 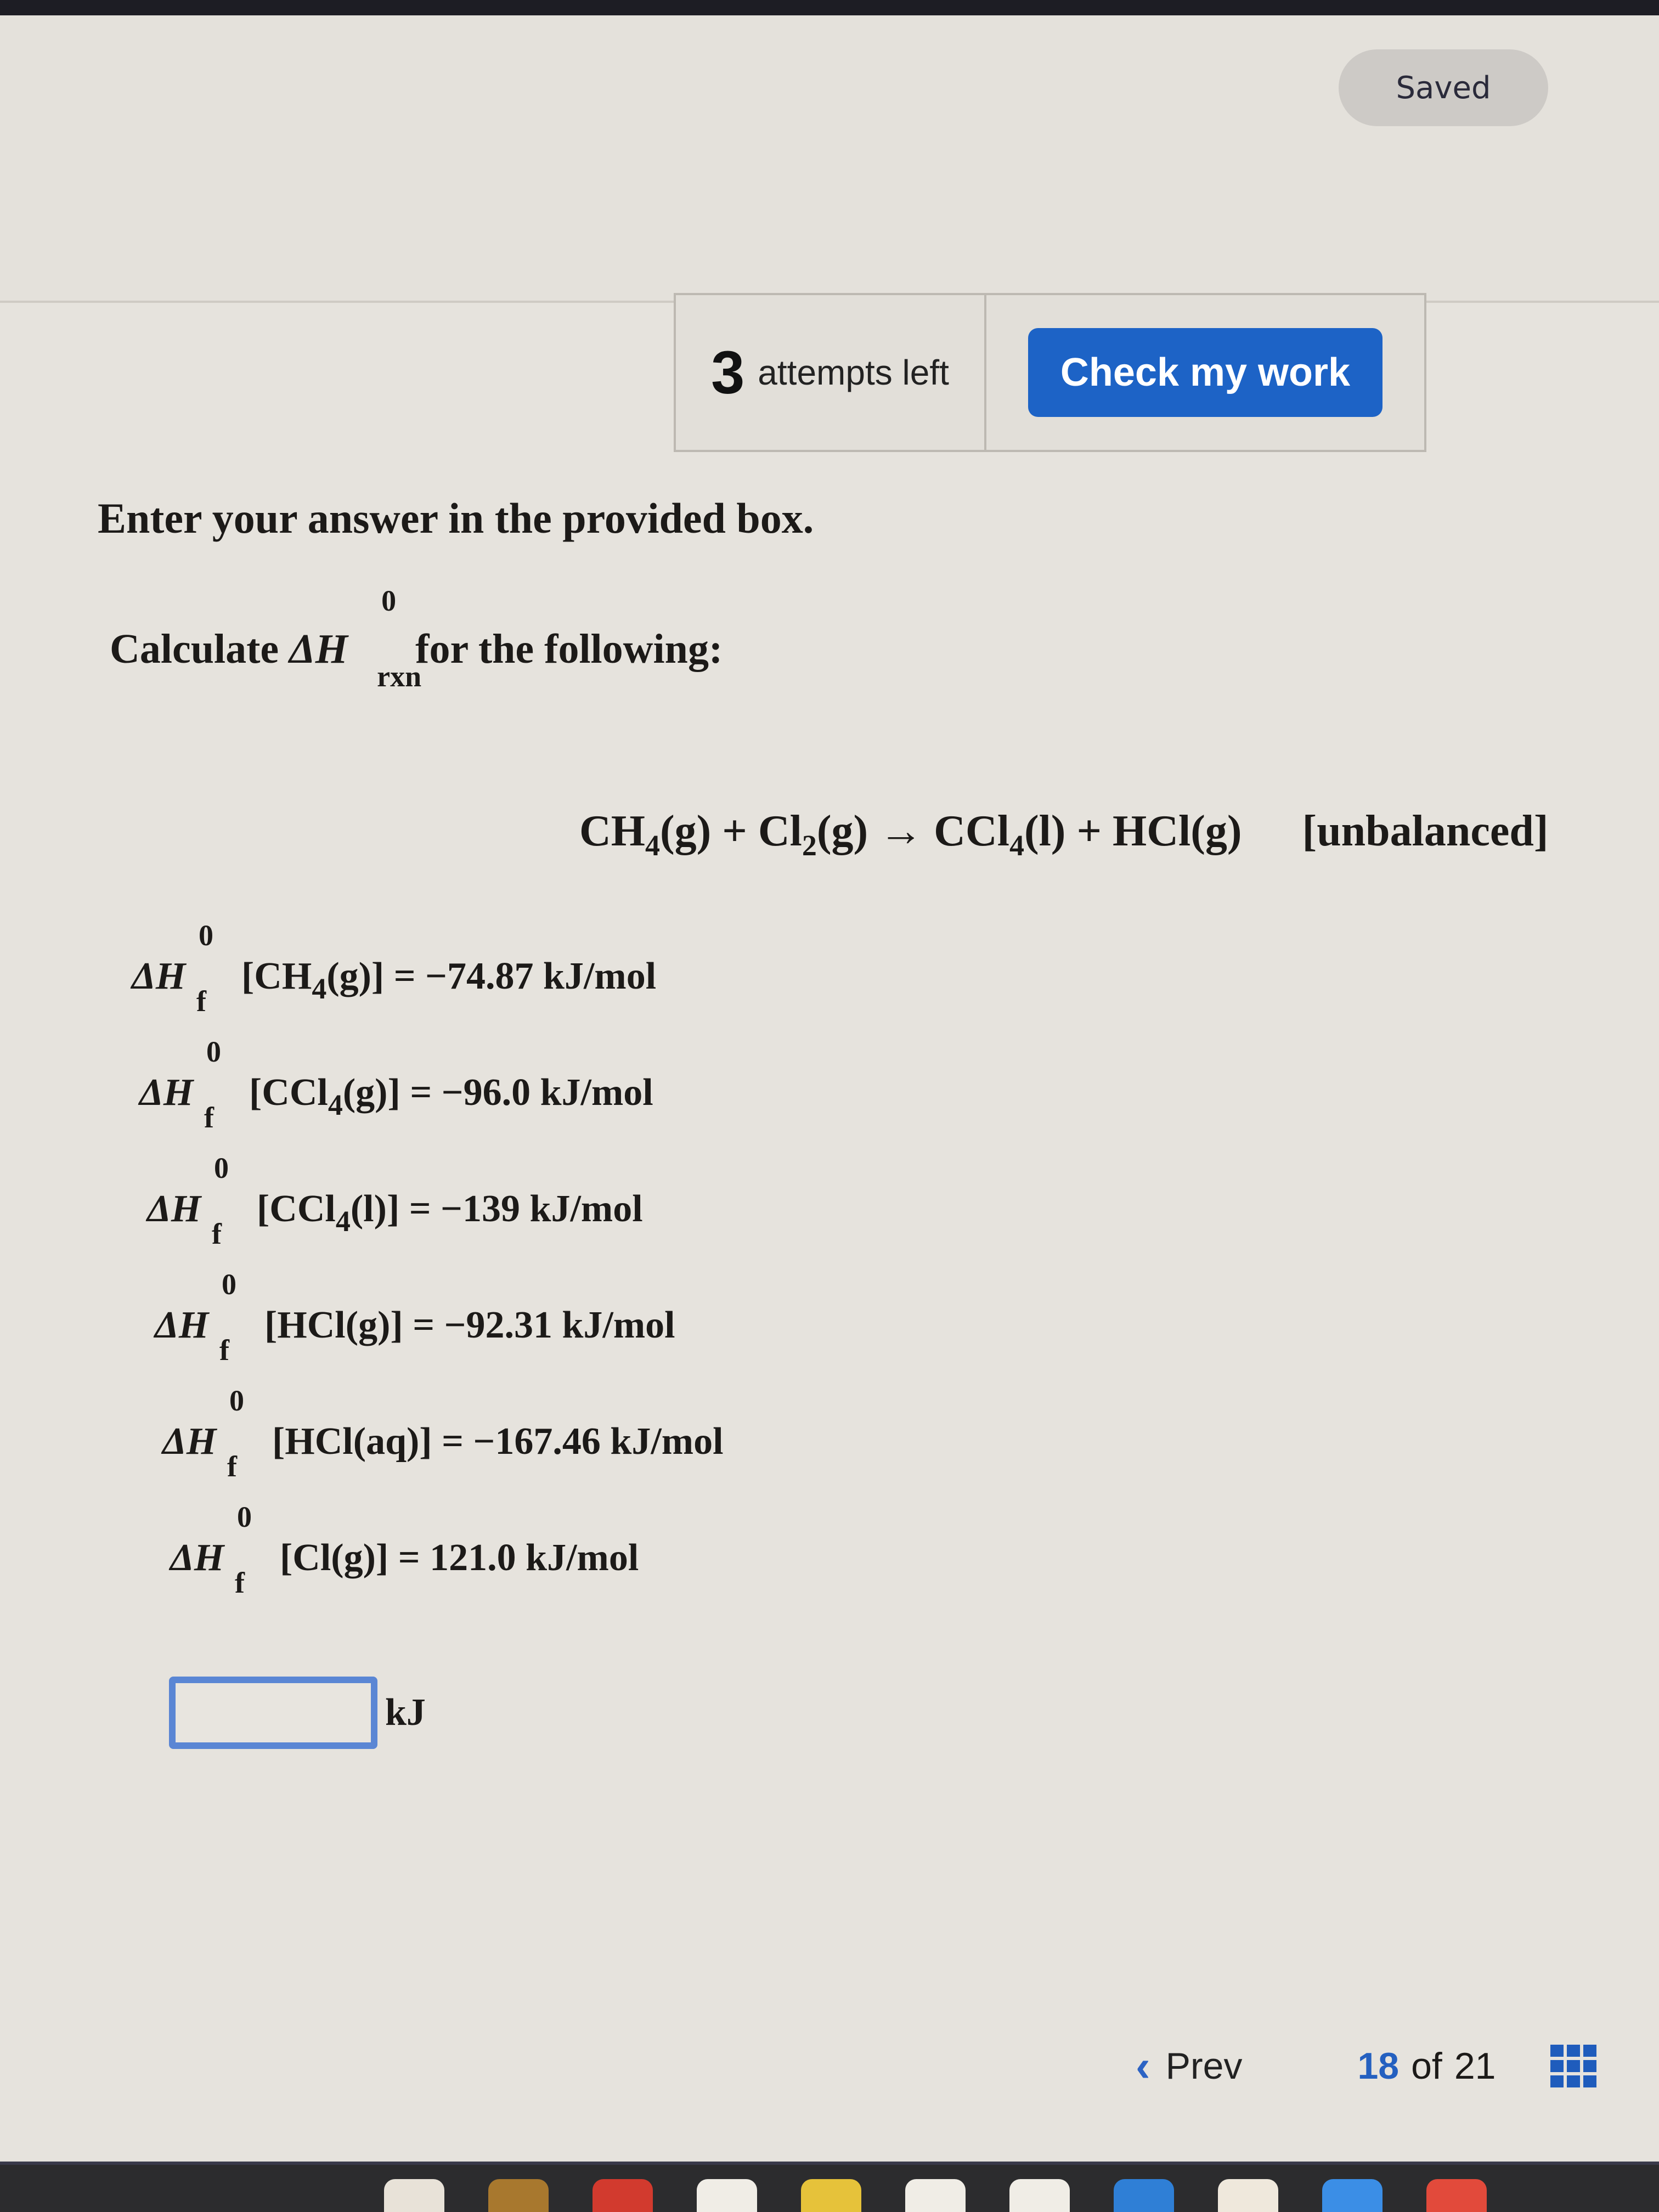 What do you see at coordinates (1143, 2065) in the screenshot?
I see `chevron-left-icon: ‹` at bounding box center [1143, 2065].